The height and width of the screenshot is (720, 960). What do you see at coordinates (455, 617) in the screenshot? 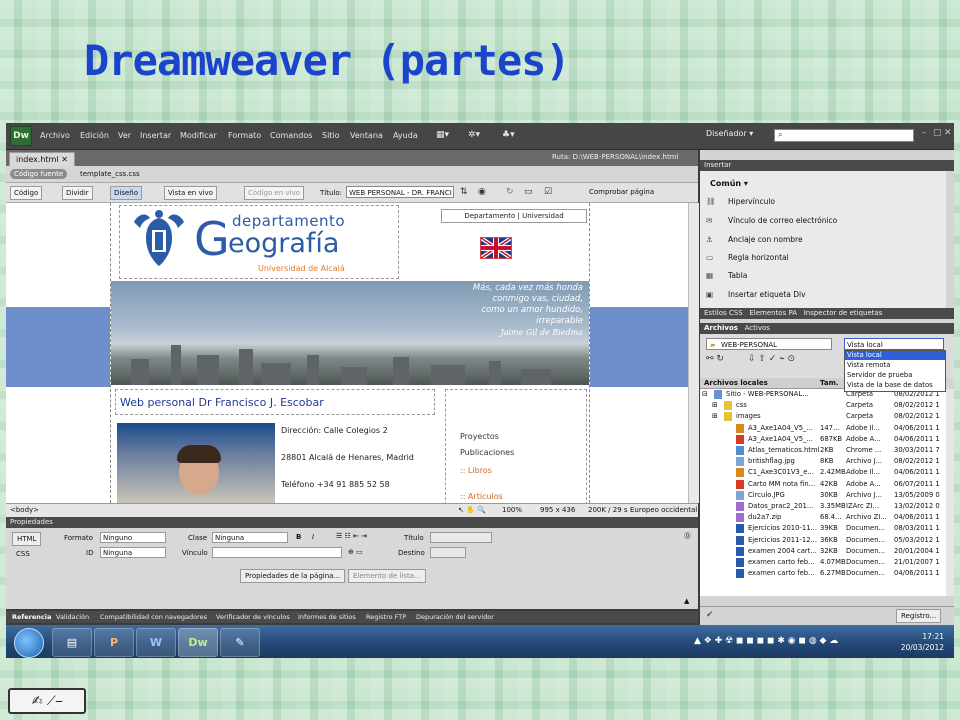
I see `tab-depuracion: Depuración del servidor` at bounding box center [455, 617].